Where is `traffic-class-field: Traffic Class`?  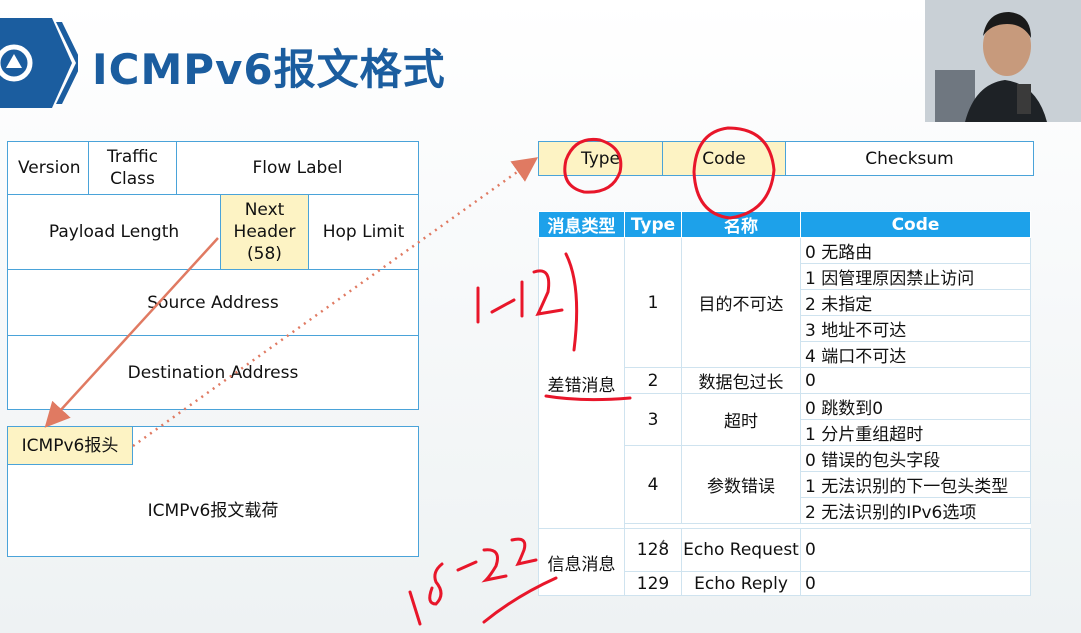
traffic-class-field: Traffic Class is located at coordinates (132, 168).